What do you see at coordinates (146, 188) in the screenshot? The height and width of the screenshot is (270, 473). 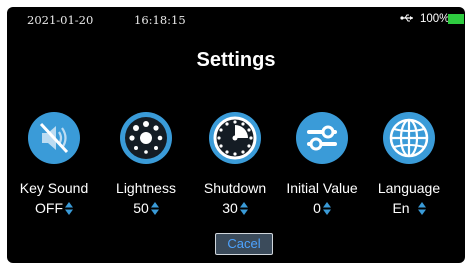 I see `setting-label: Lightness` at bounding box center [146, 188].